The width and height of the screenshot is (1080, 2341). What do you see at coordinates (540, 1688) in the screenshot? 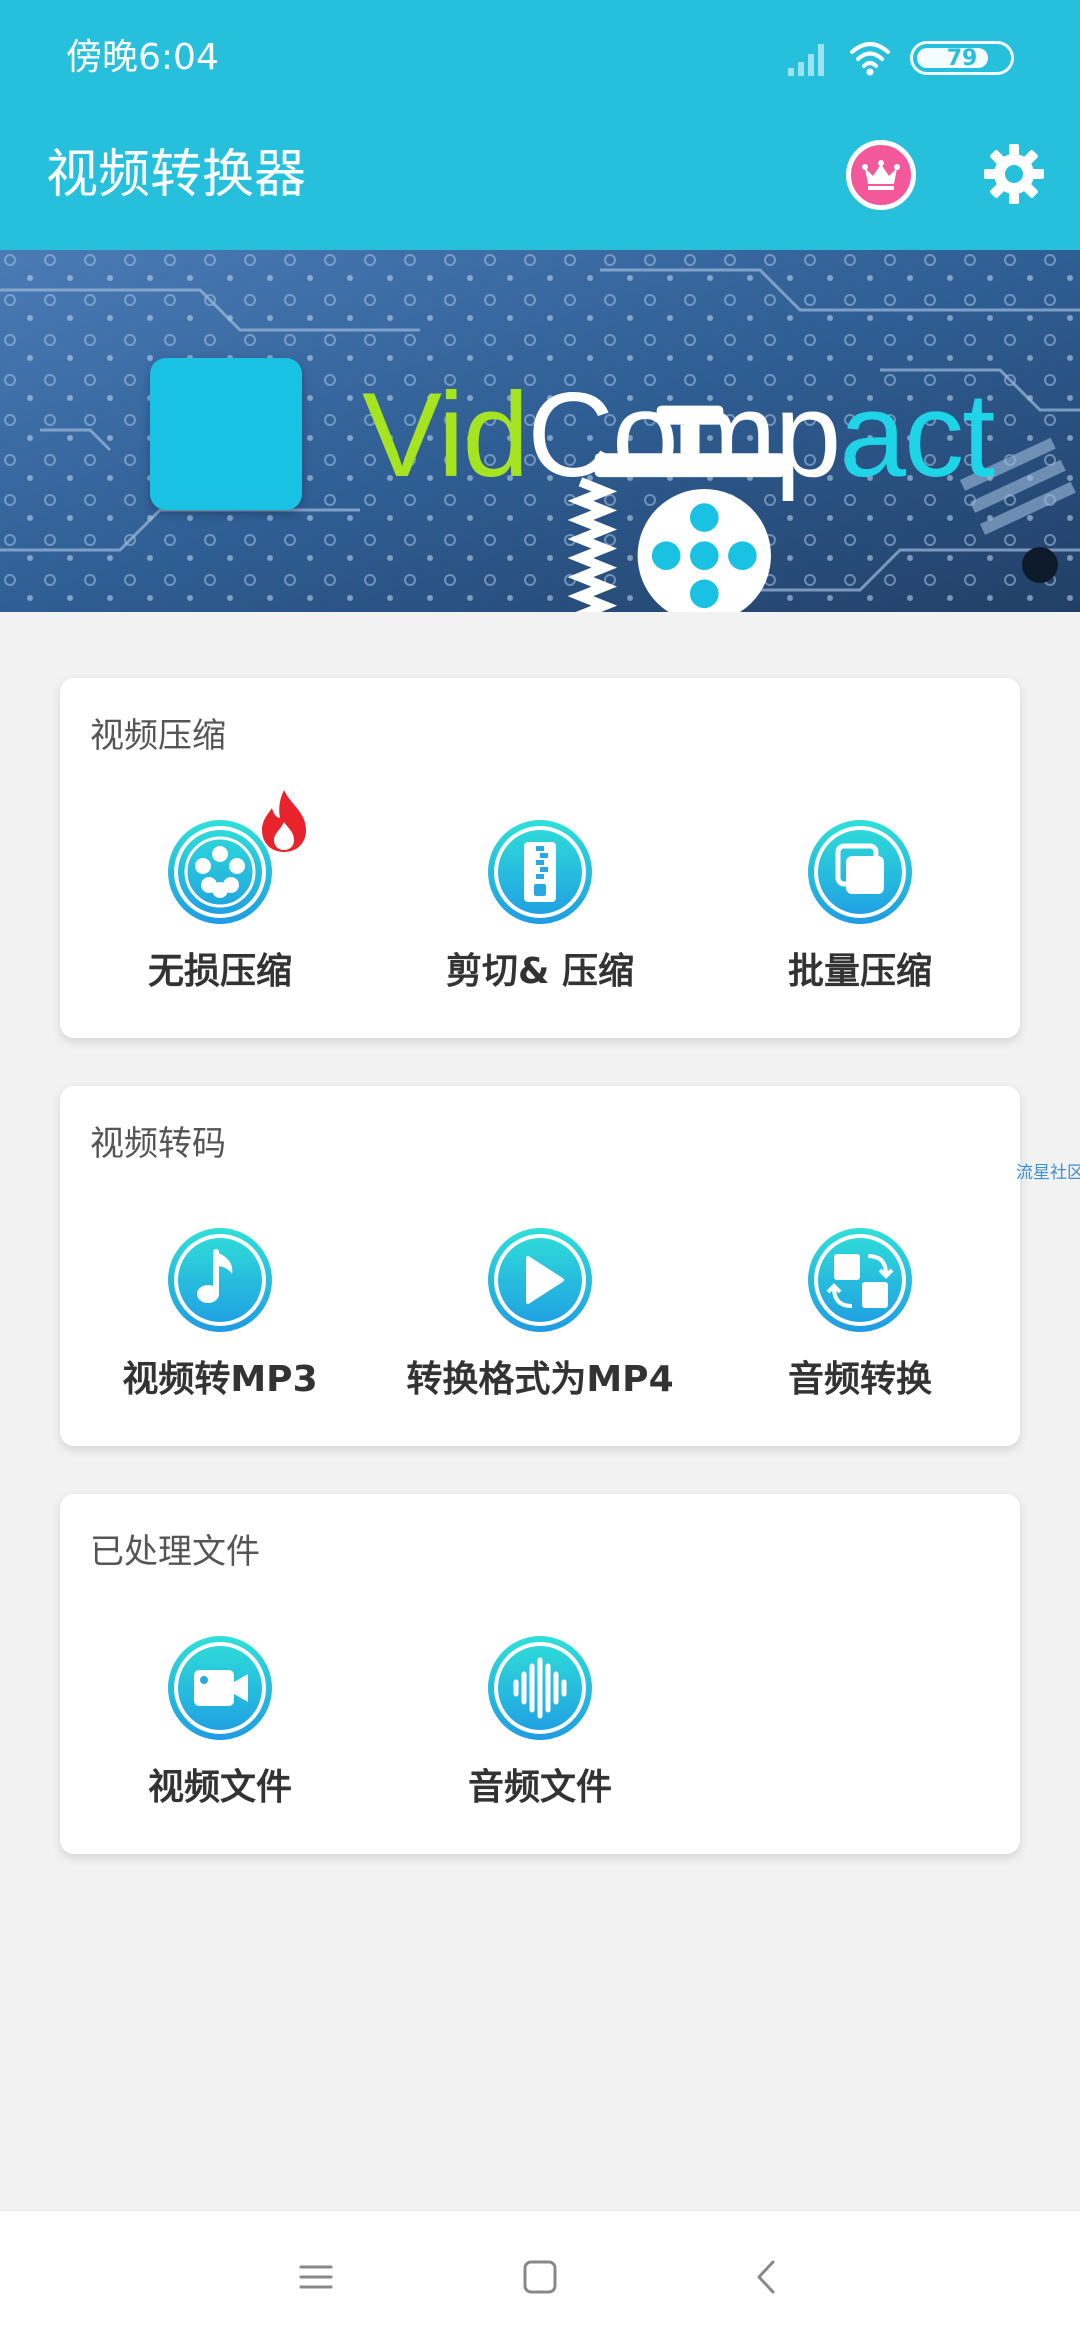
I see `audio-wave-icon` at bounding box center [540, 1688].